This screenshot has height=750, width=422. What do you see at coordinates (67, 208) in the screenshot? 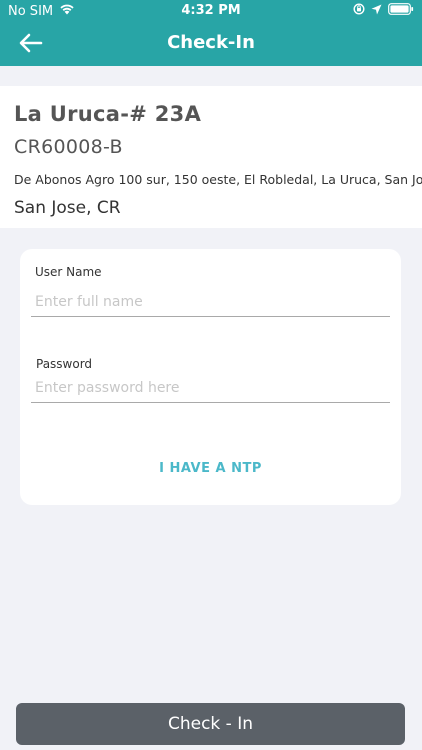
I see `location-city: San Jose, CR` at bounding box center [67, 208].